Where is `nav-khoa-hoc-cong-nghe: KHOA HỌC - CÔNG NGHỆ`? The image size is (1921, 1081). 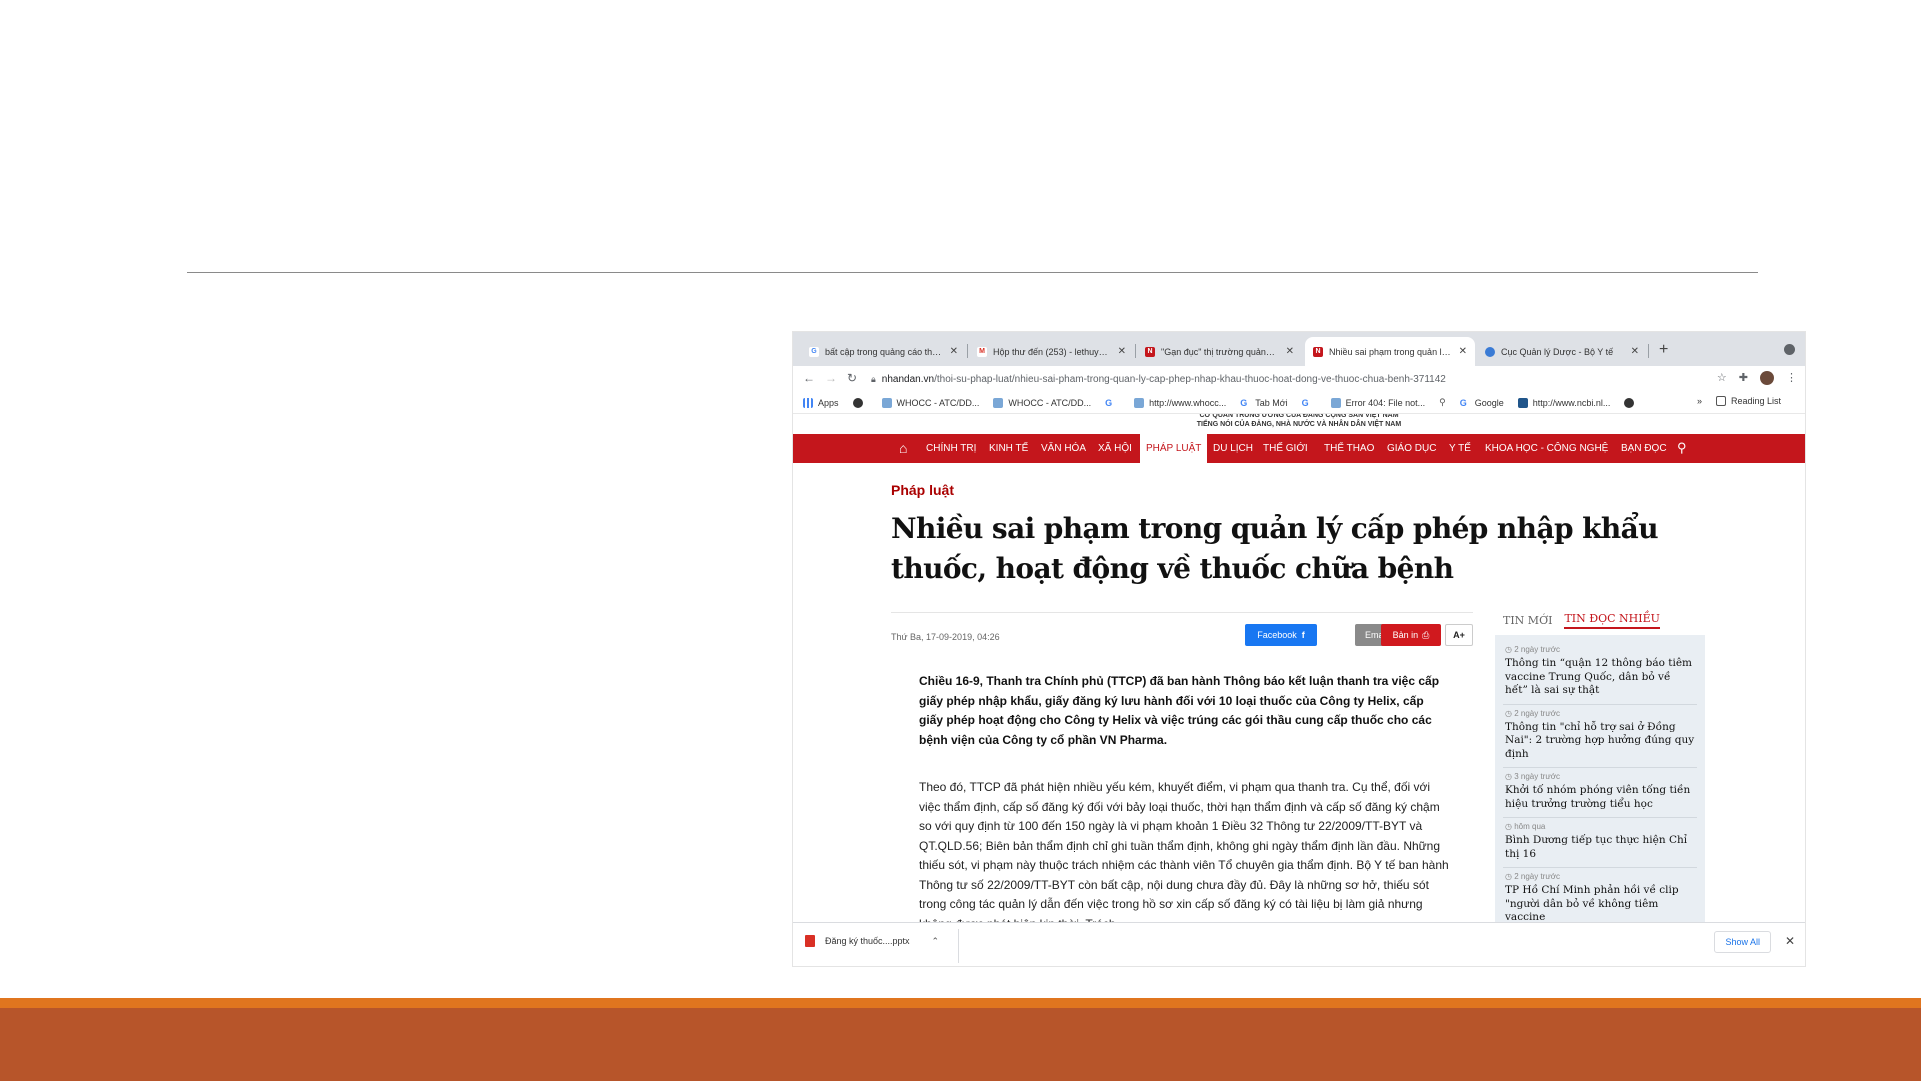
nav-khoa-hoc-cong-nghe: KHOA HỌC - CÔNG NGHỆ is located at coordinates (1546, 448).